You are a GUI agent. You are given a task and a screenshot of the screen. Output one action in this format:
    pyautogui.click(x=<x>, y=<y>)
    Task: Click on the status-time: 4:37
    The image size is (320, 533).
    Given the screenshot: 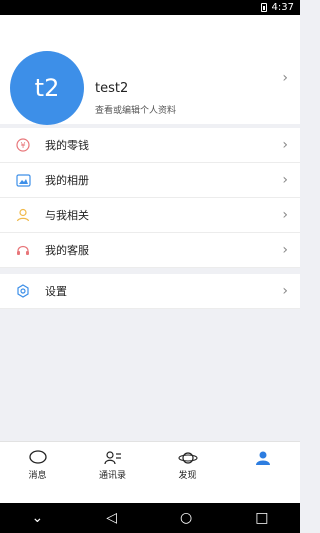 What is the action you would take?
    pyautogui.click(x=282, y=7)
    